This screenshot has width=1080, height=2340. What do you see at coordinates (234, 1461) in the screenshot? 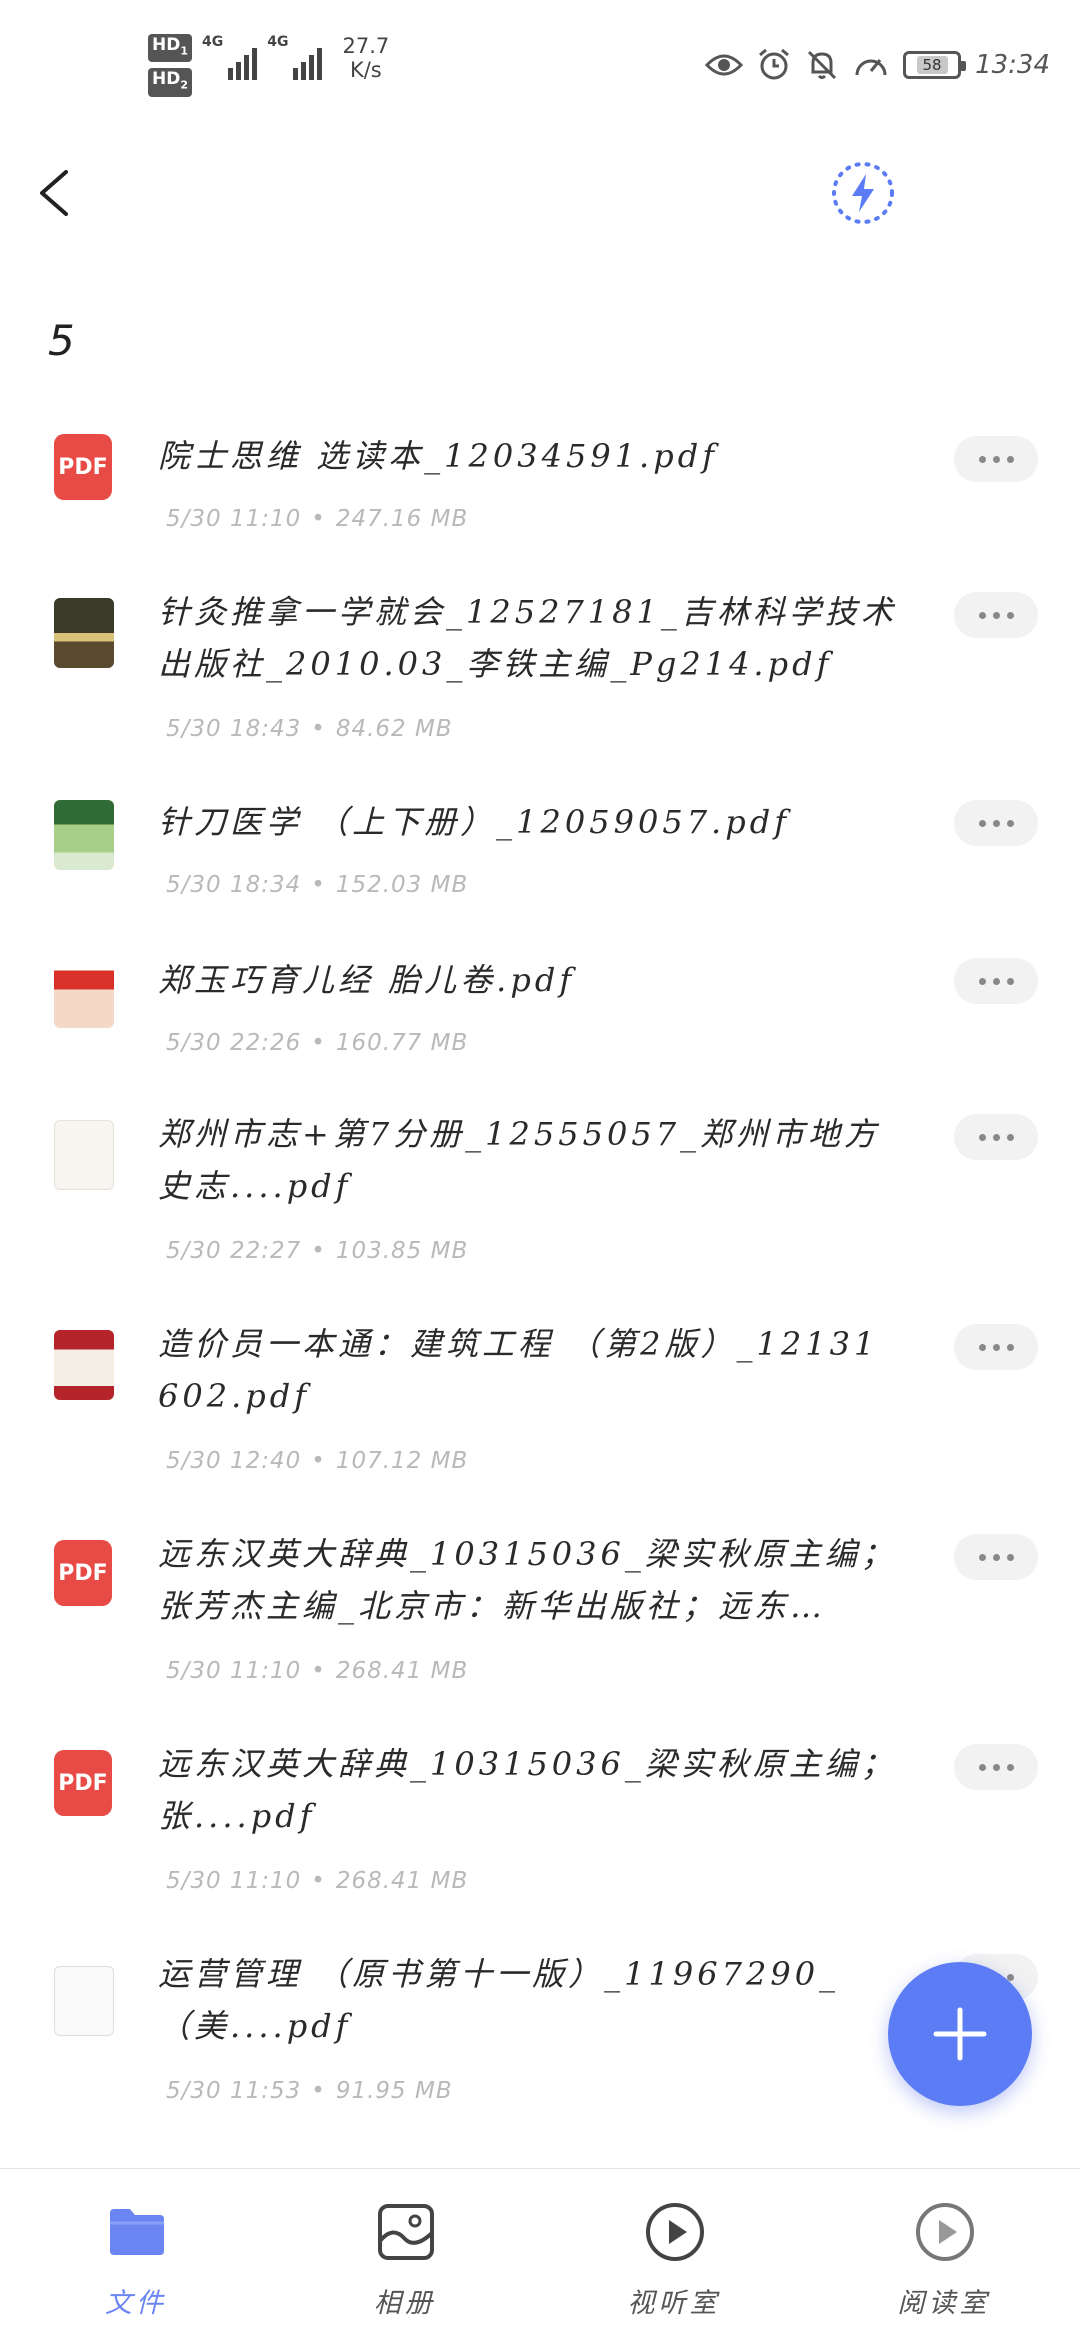
I see `file-date: 5/30 12:40` at bounding box center [234, 1461].